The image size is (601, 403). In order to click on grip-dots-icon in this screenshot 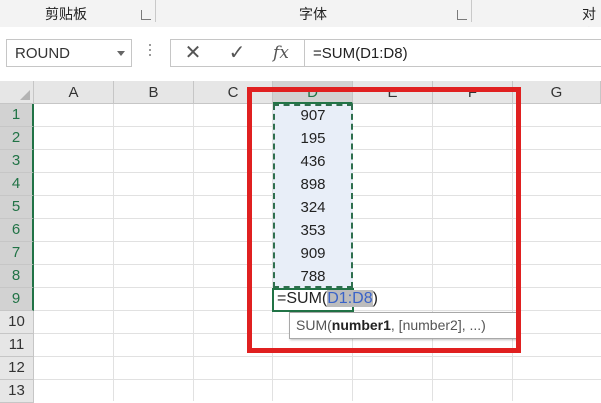, I will do `click(150, 51)`.